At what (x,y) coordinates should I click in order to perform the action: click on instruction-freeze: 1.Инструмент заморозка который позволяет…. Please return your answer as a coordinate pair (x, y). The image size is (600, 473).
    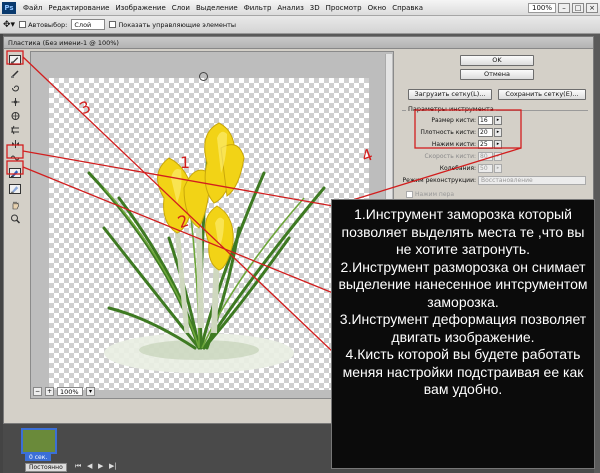
    Looking at the image, I should click on (463, 231).